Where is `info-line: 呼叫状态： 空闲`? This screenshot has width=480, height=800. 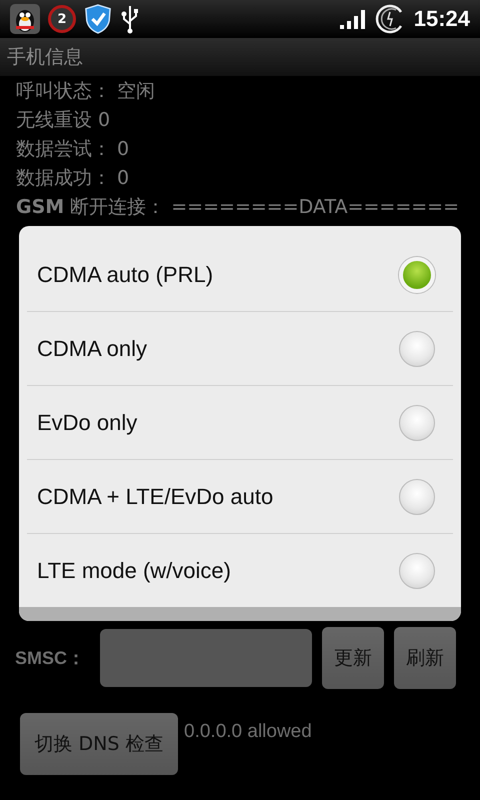 info-line: 呼叫状态： 空闲 is located at coordinates (86, 91).